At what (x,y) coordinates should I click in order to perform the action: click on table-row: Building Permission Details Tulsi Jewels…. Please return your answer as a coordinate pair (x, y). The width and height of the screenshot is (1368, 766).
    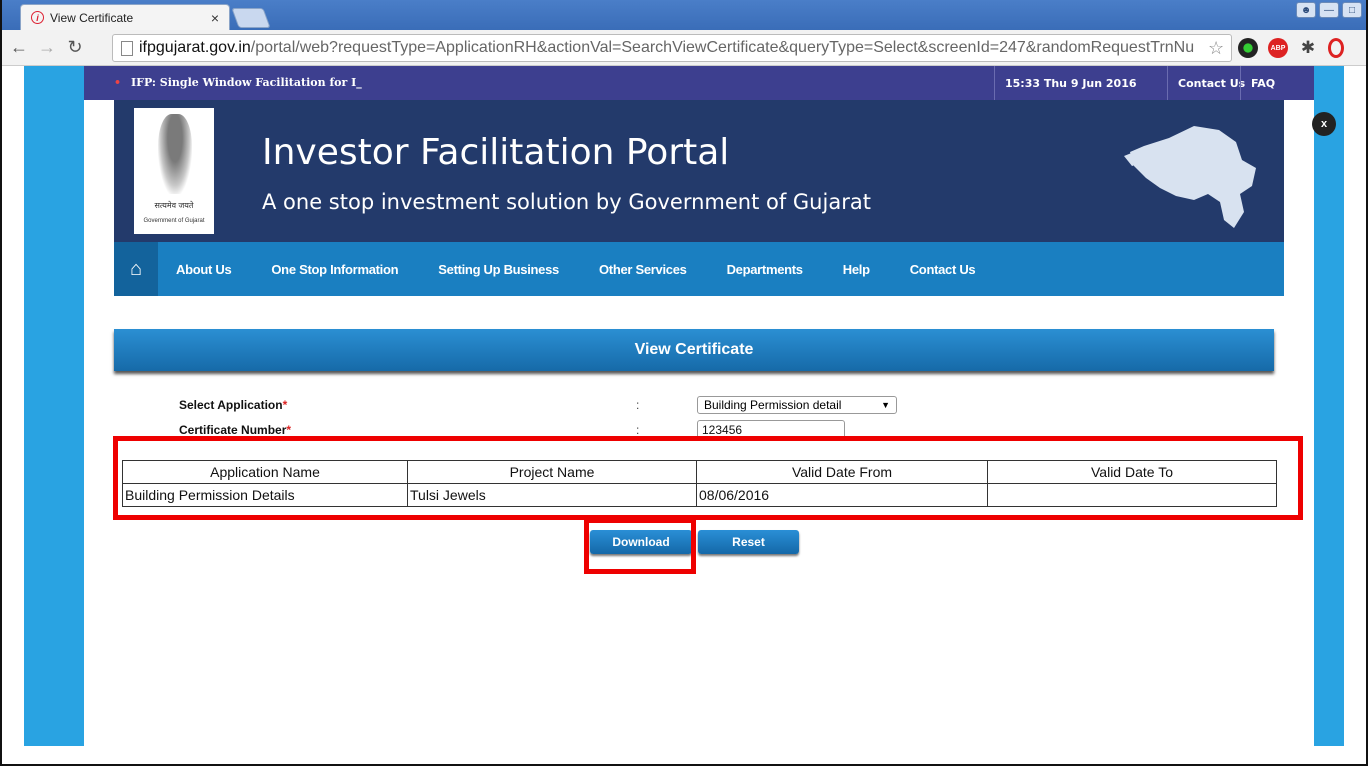
    Looking at the image, I should click on (699, 495).